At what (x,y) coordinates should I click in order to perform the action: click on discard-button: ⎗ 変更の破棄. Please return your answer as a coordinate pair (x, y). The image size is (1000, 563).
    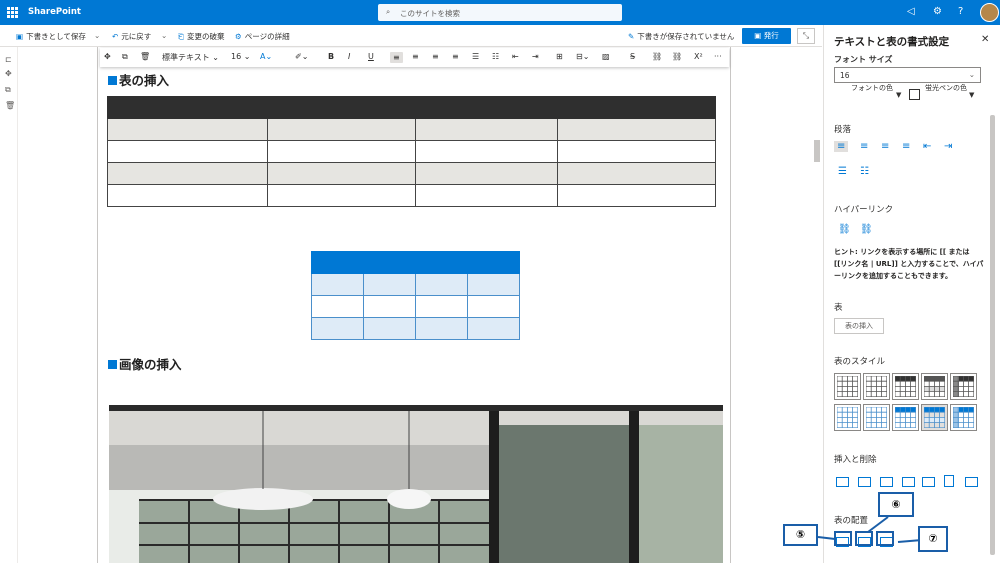
    Looking at the image, I should click on (201, 36).